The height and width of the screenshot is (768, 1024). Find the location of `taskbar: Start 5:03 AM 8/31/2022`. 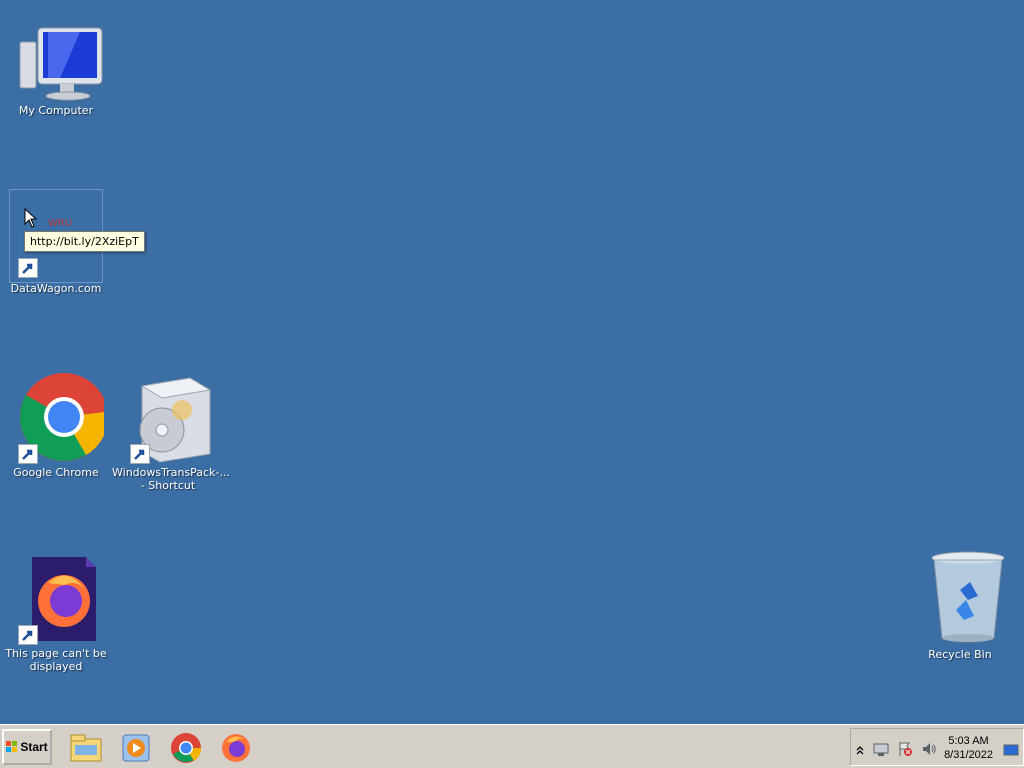

taskbar: Start 5:03 AM 8/31/2022 is located at coordinates (512, 746).